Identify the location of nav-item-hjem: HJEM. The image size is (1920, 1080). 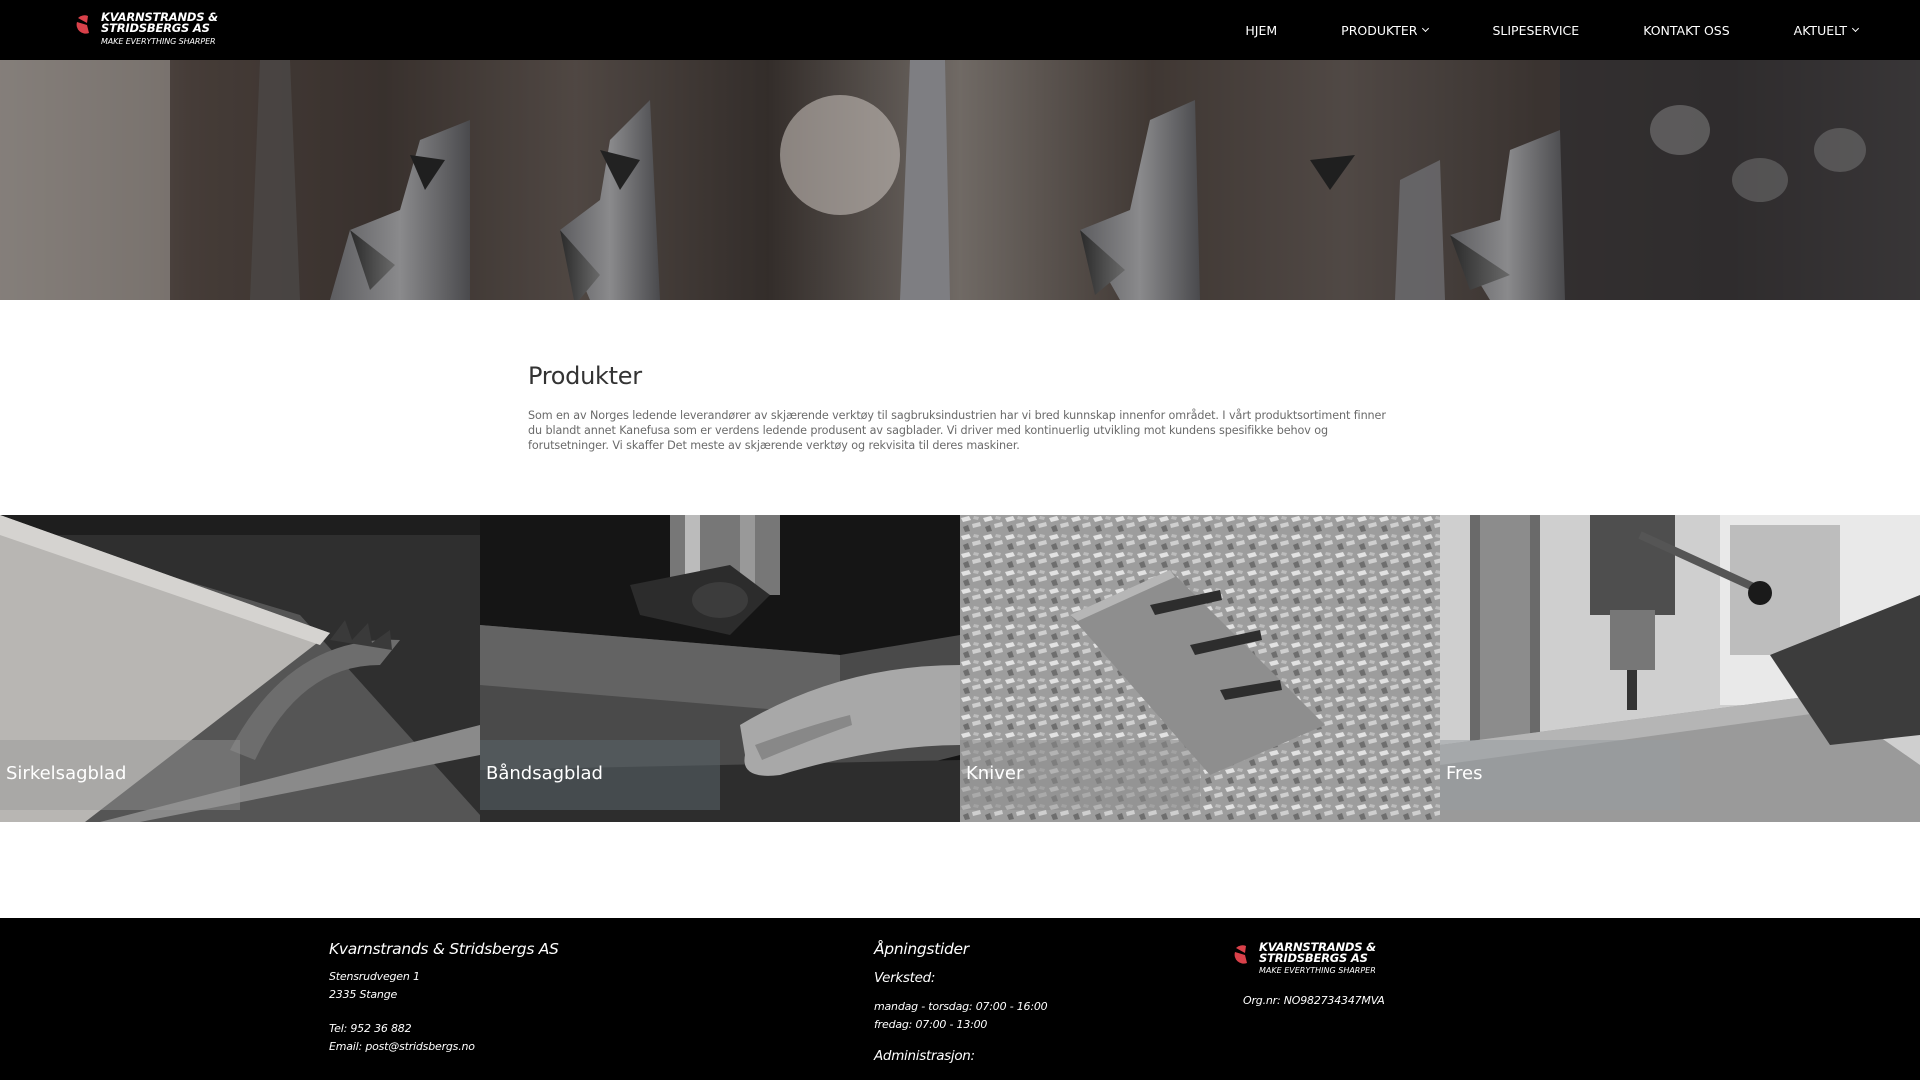
(1261, 30).